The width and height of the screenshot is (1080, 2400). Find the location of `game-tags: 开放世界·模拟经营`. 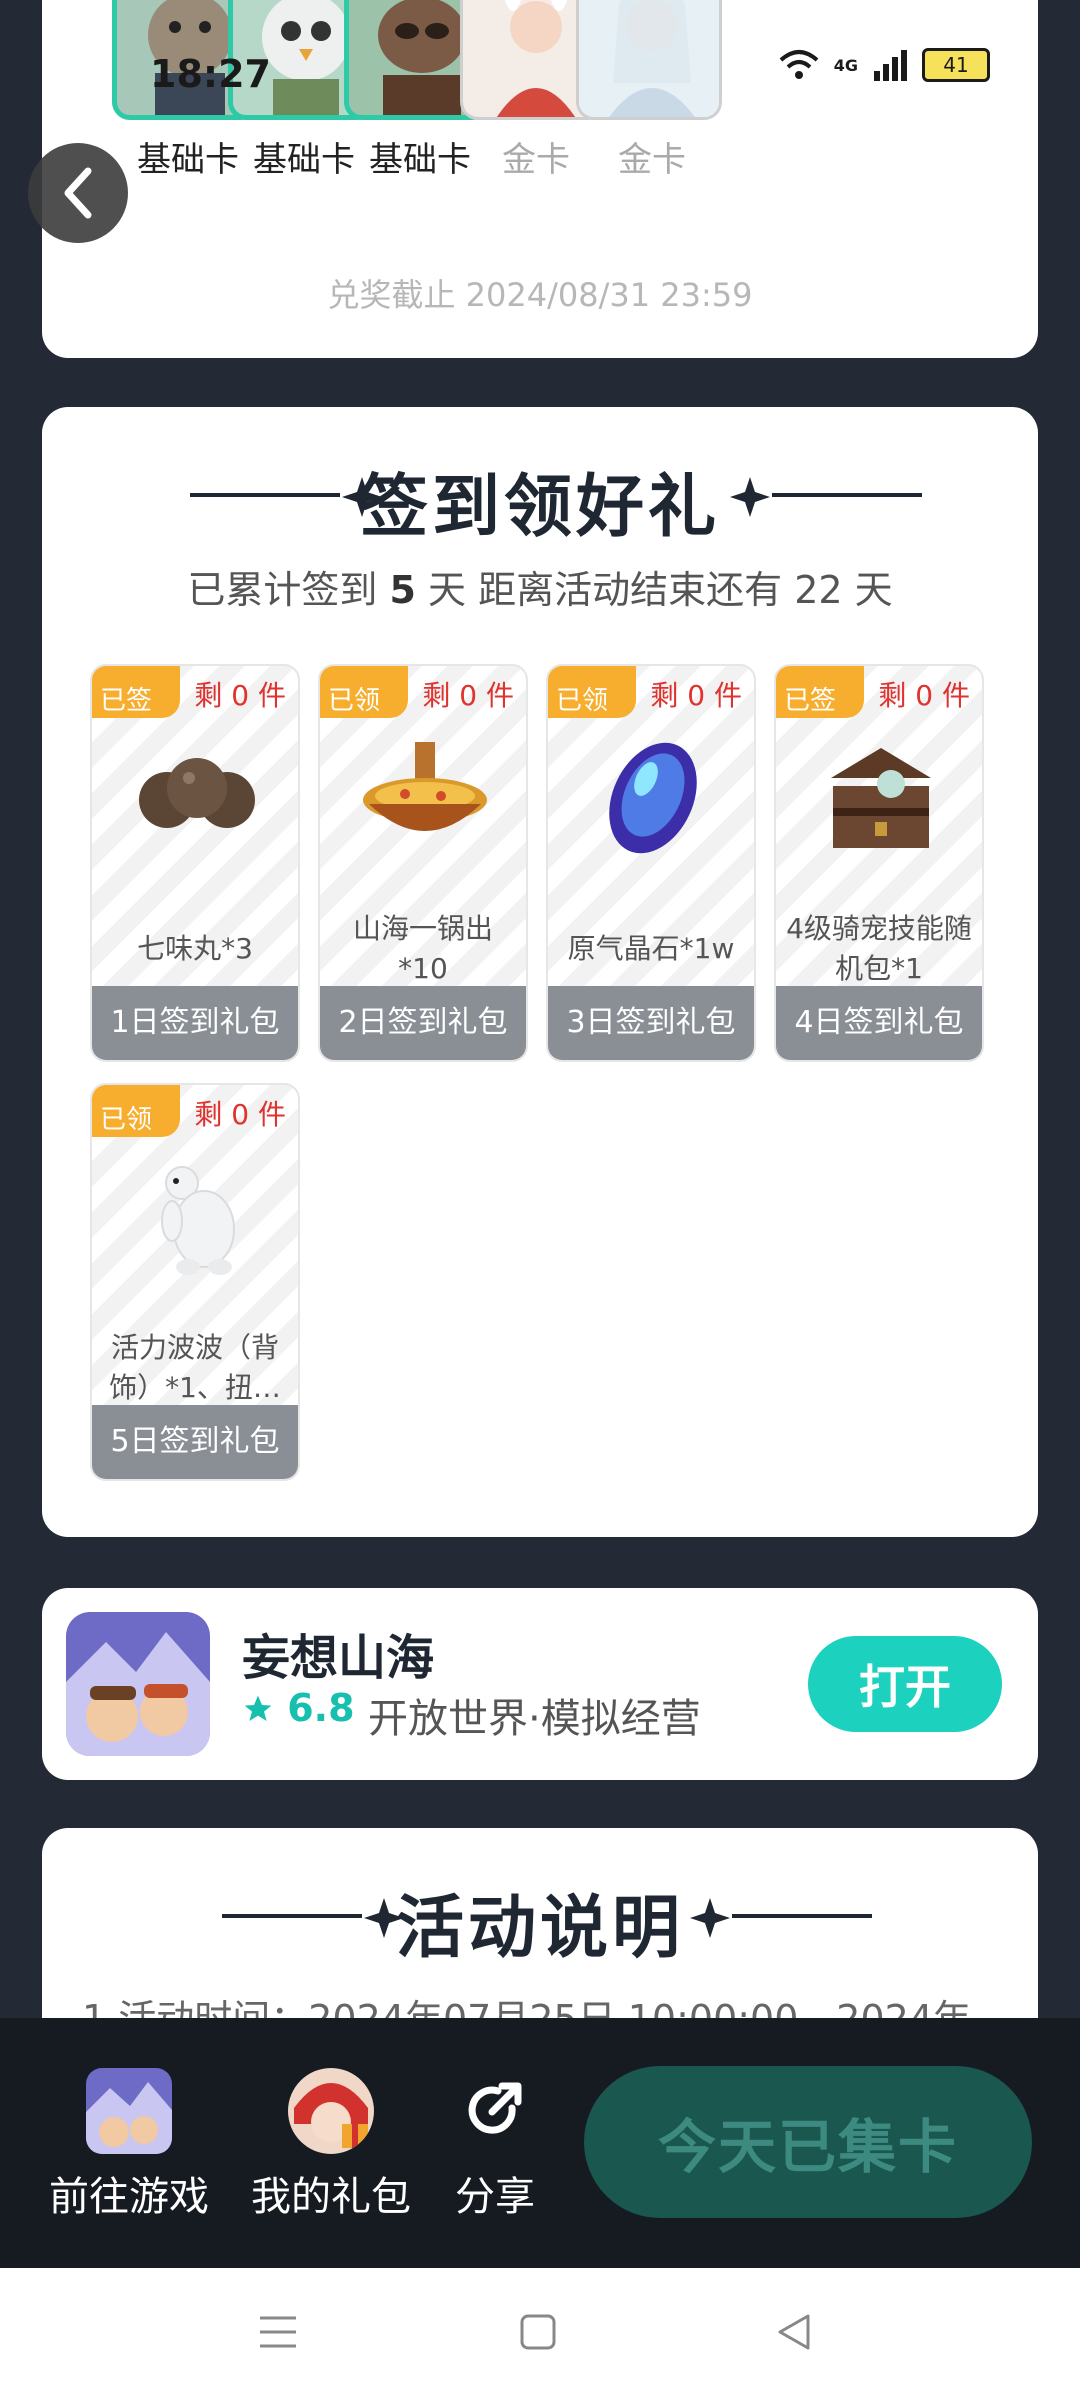

game-tags: 开放世界·模拟经营 is located at coordinates (534, 1719).